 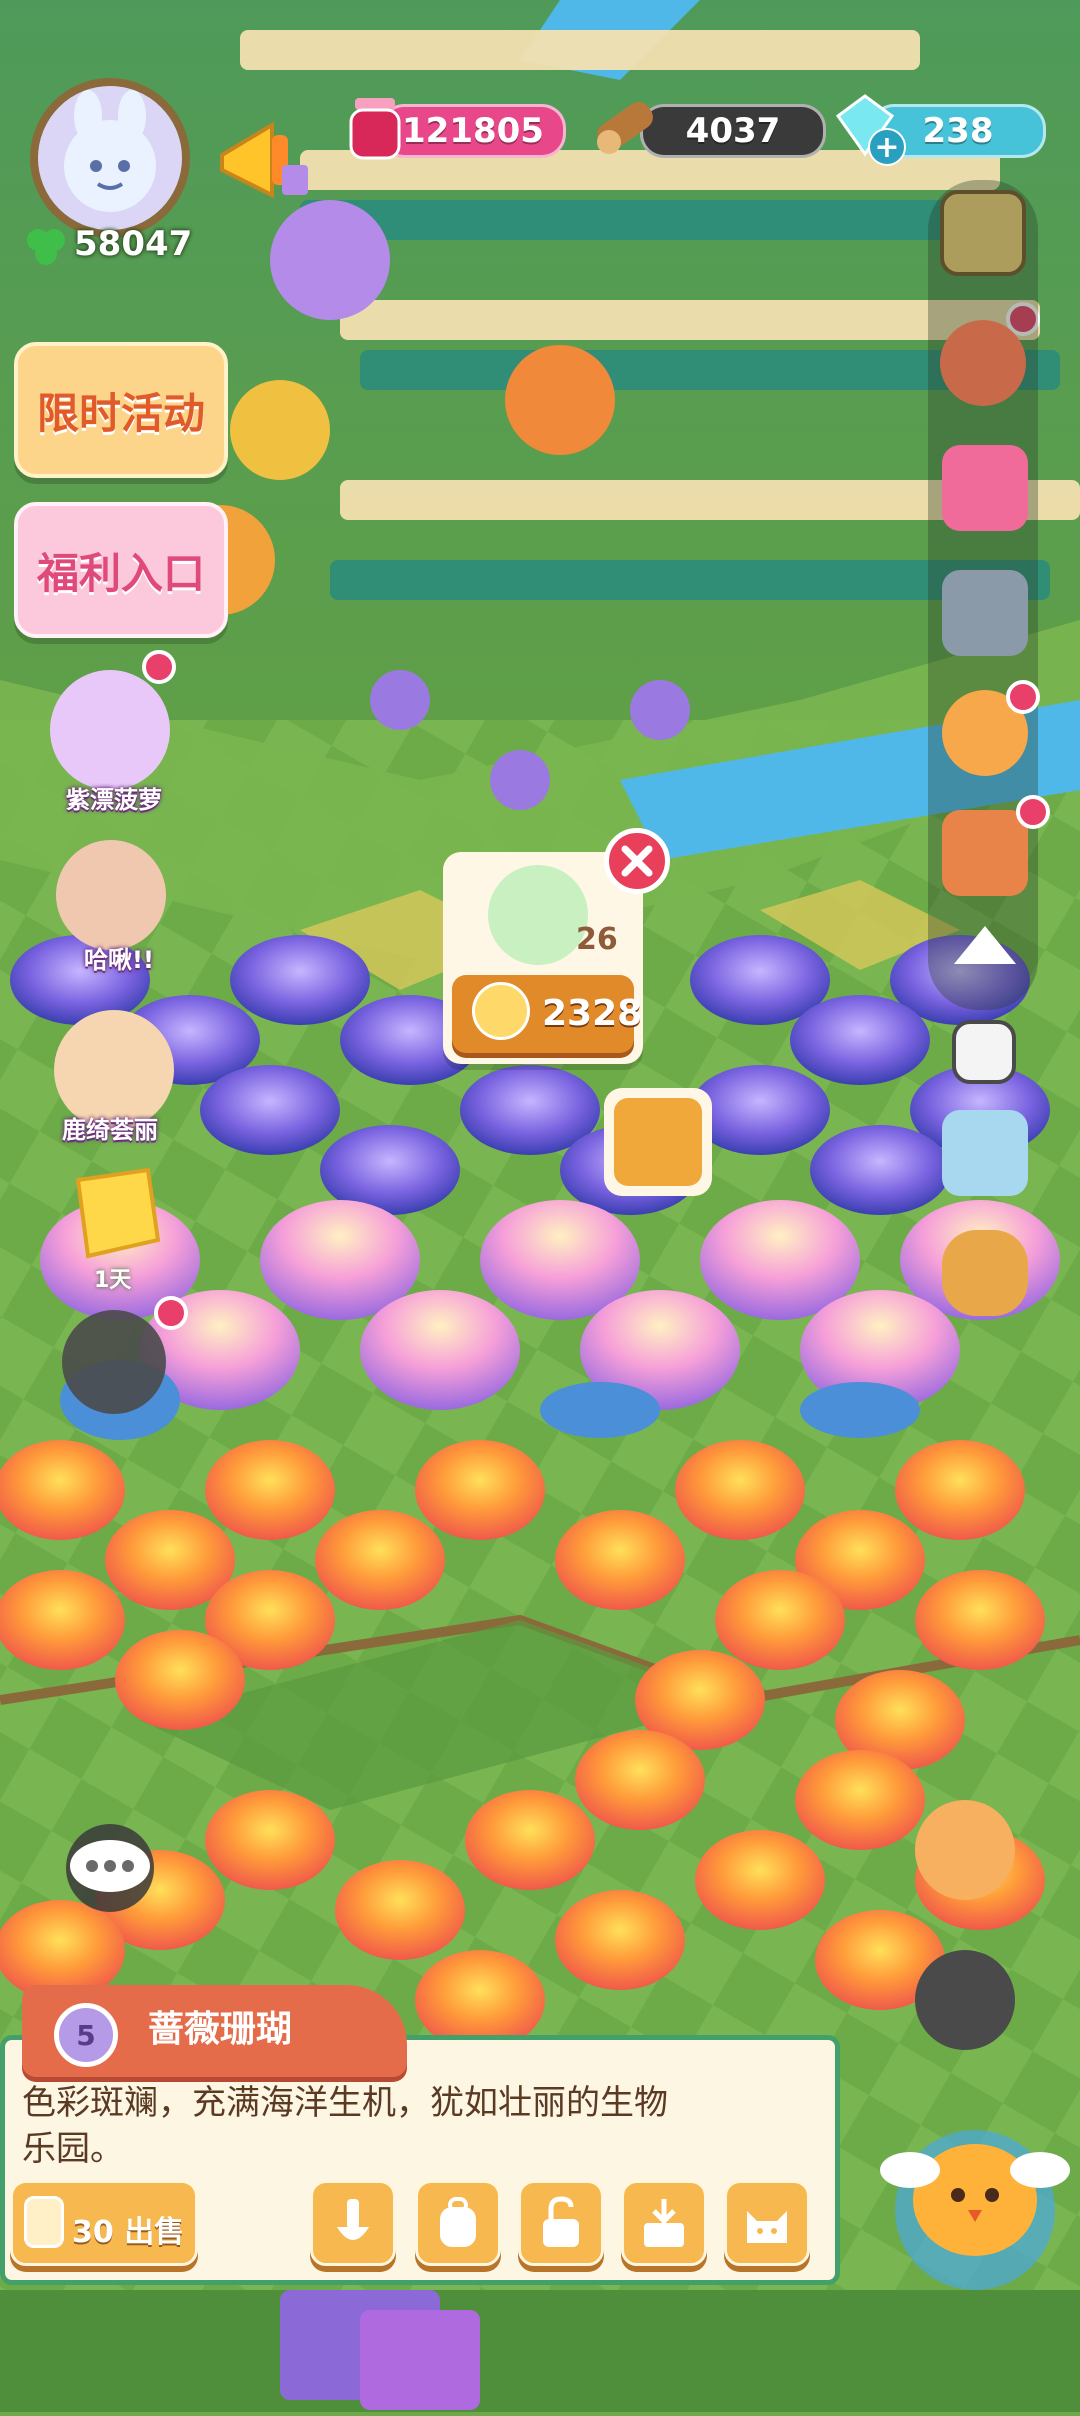 I want to click on jam-value: 121805, so click(x=473, y=131).